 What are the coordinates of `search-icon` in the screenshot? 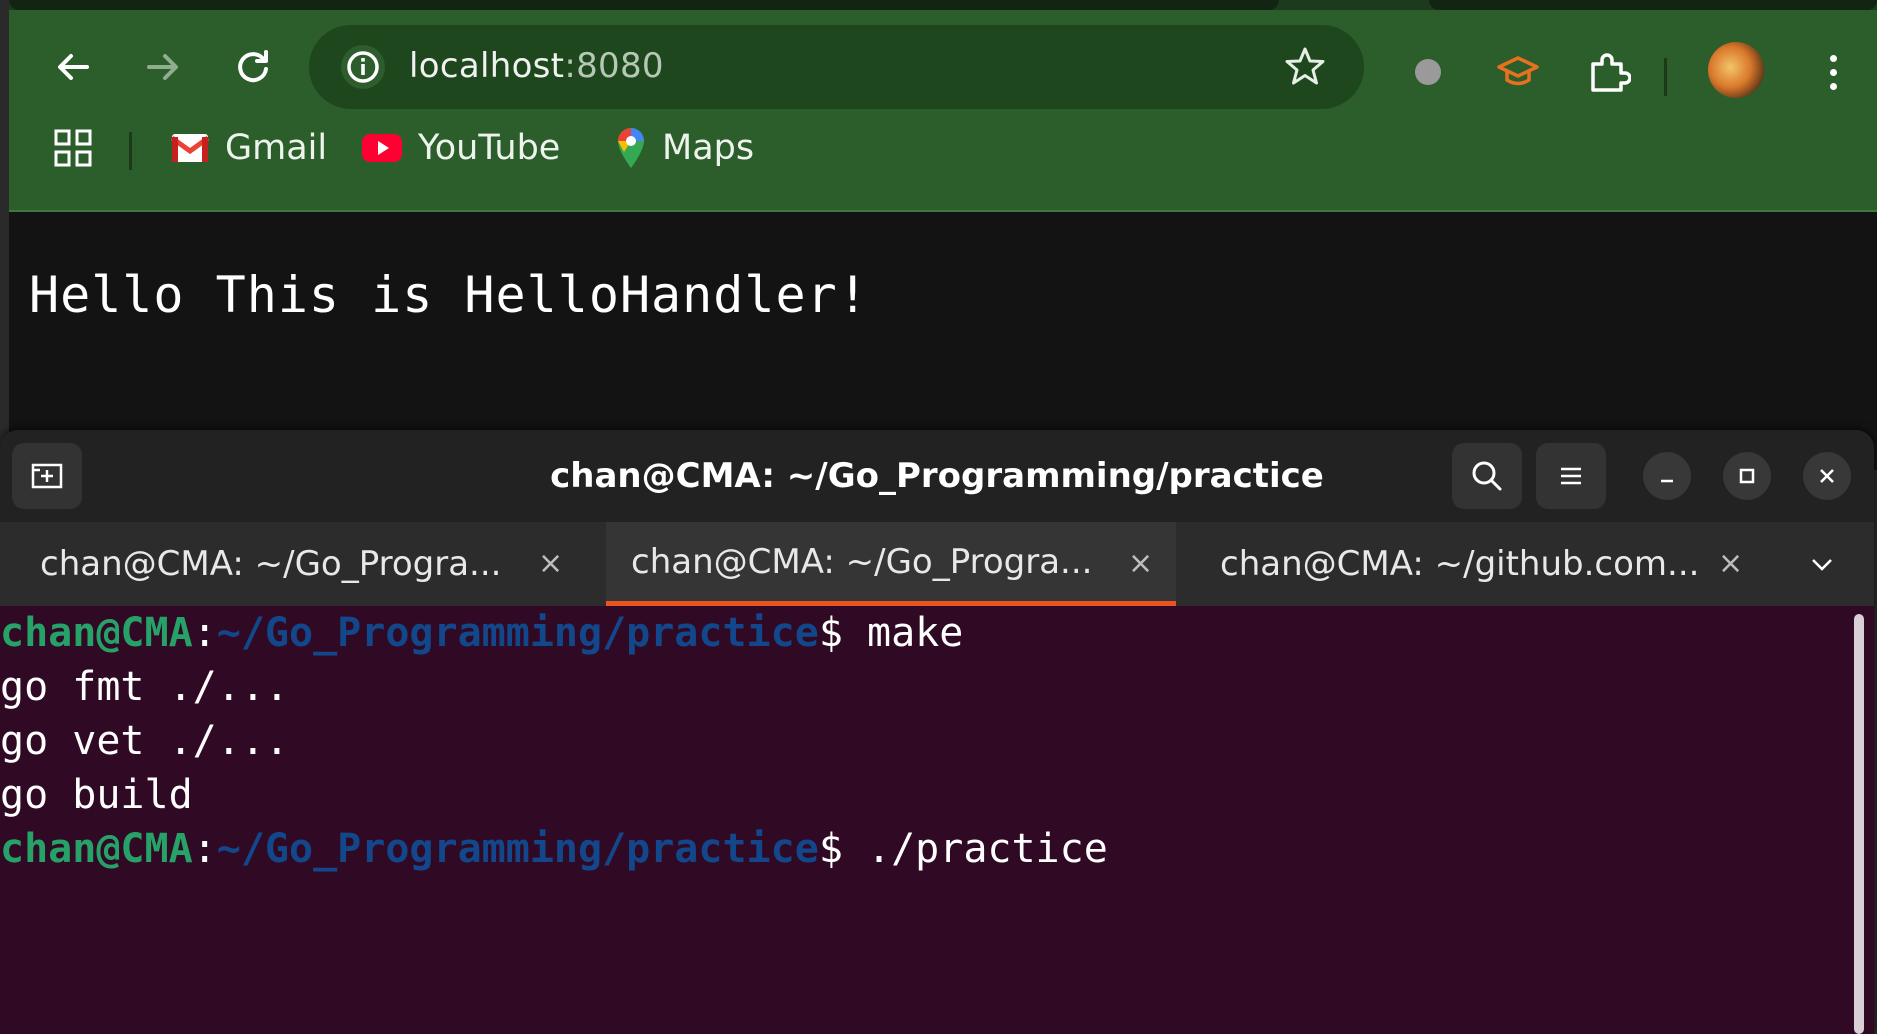 It's located at (1487, 476).